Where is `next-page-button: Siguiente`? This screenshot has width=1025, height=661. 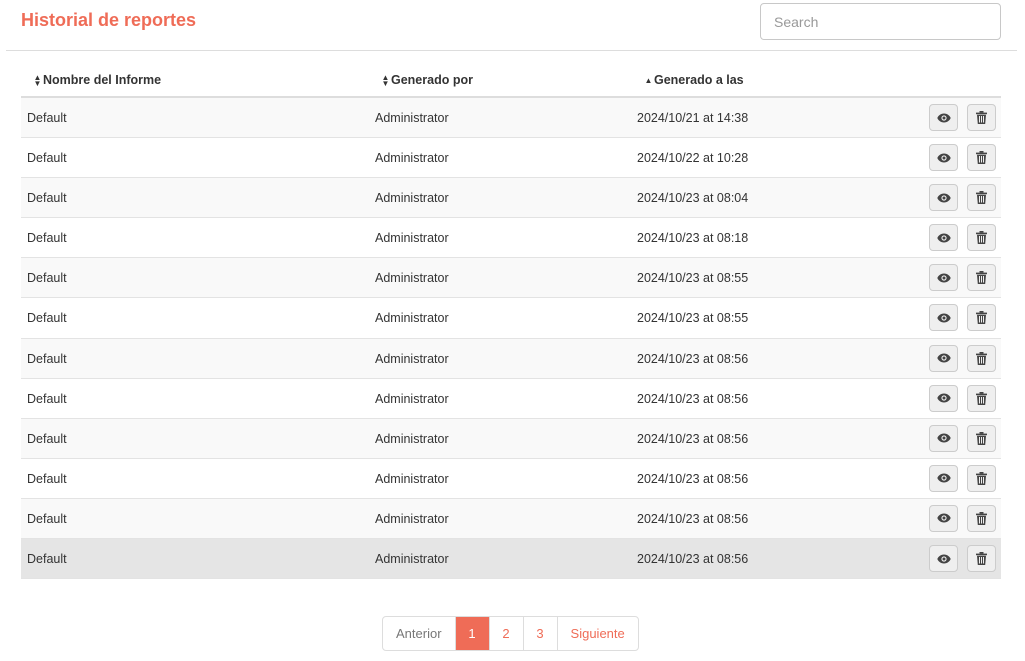 next-page-button: Siguiente is located at coordinates (597, 633).